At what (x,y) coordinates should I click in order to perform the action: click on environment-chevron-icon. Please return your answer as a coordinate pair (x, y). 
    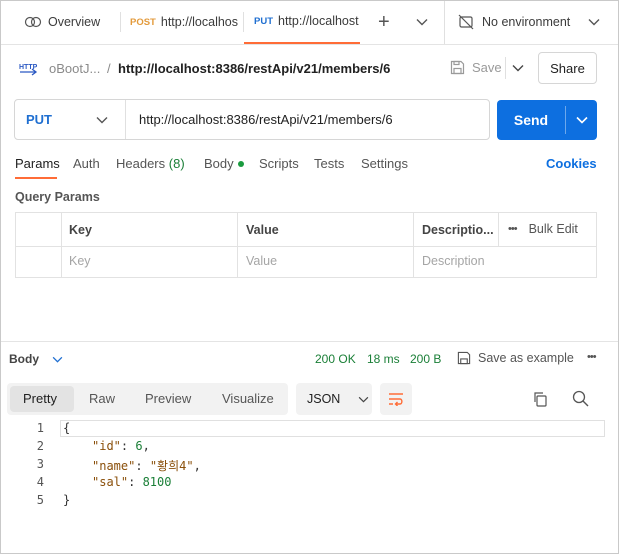
    Looking at the image, I should click on (594, 22).